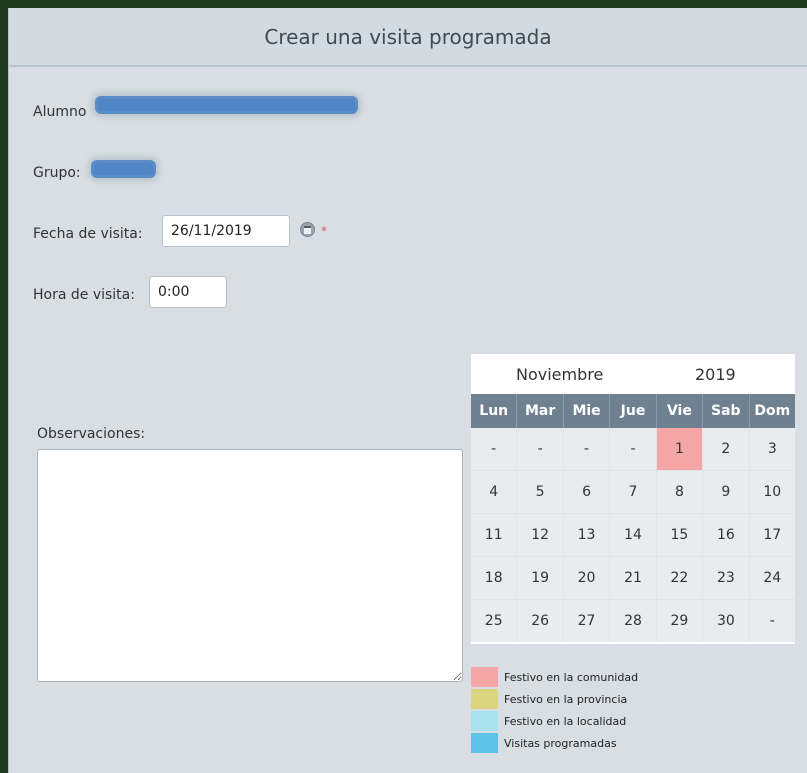 The image size is (807, 773). What do you see at coordinates (726, 492) in the screenshot?
I see `calendar-day: 9` at bounding box center [726, 492].